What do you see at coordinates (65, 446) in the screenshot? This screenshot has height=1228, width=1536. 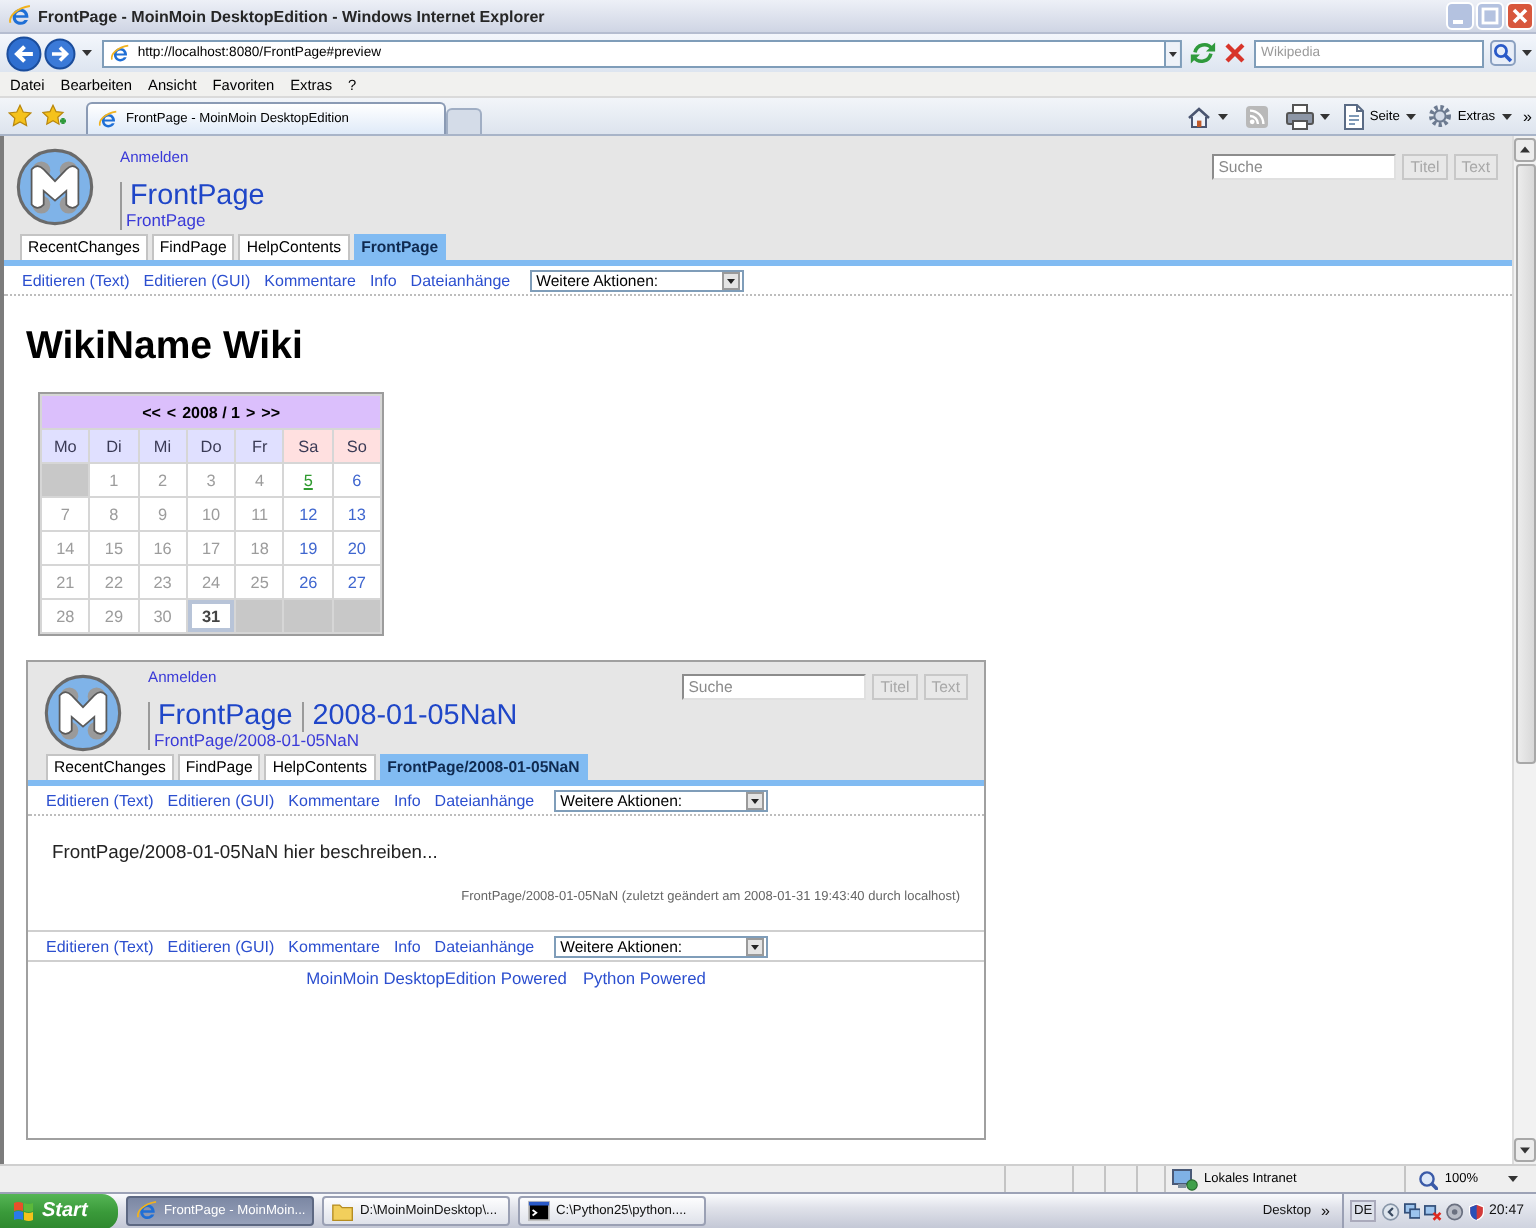 I see `weekday-header: Mo` at bounding box center [65, 446].